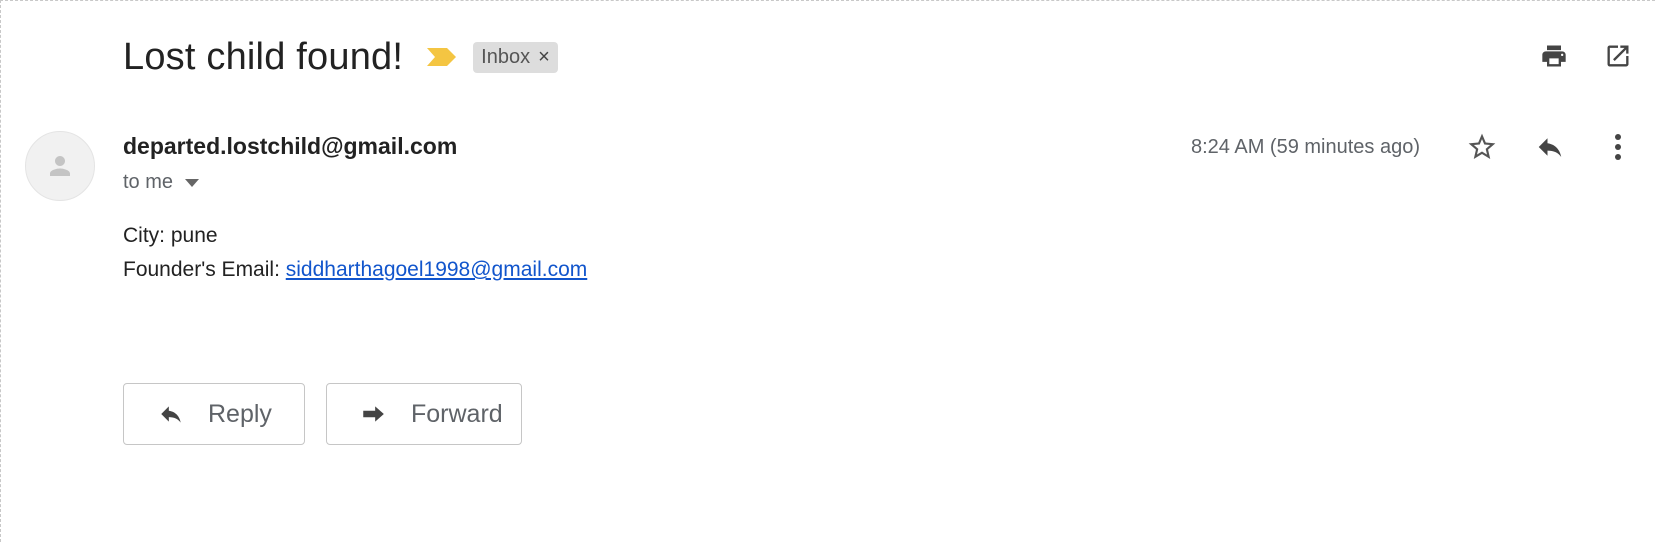 This screenshot has width=1657, height=544. Describe the element at coordinates (1618, 147) in the screenshot. I see `more-vert-icon` at that location.